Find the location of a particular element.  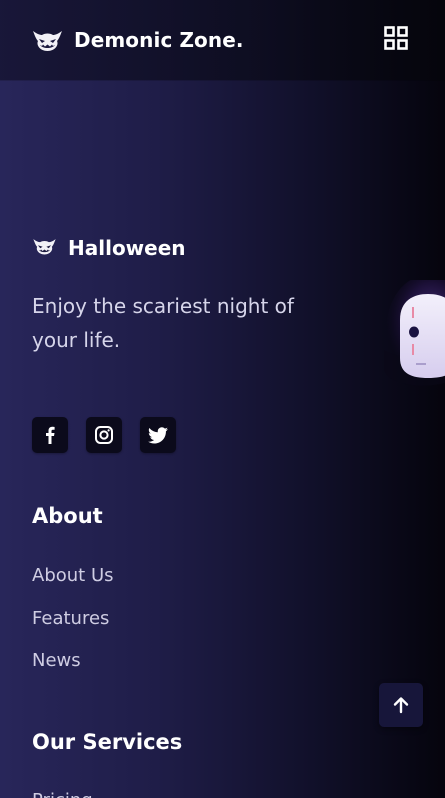

social-links is located at coordinates (113, 435).